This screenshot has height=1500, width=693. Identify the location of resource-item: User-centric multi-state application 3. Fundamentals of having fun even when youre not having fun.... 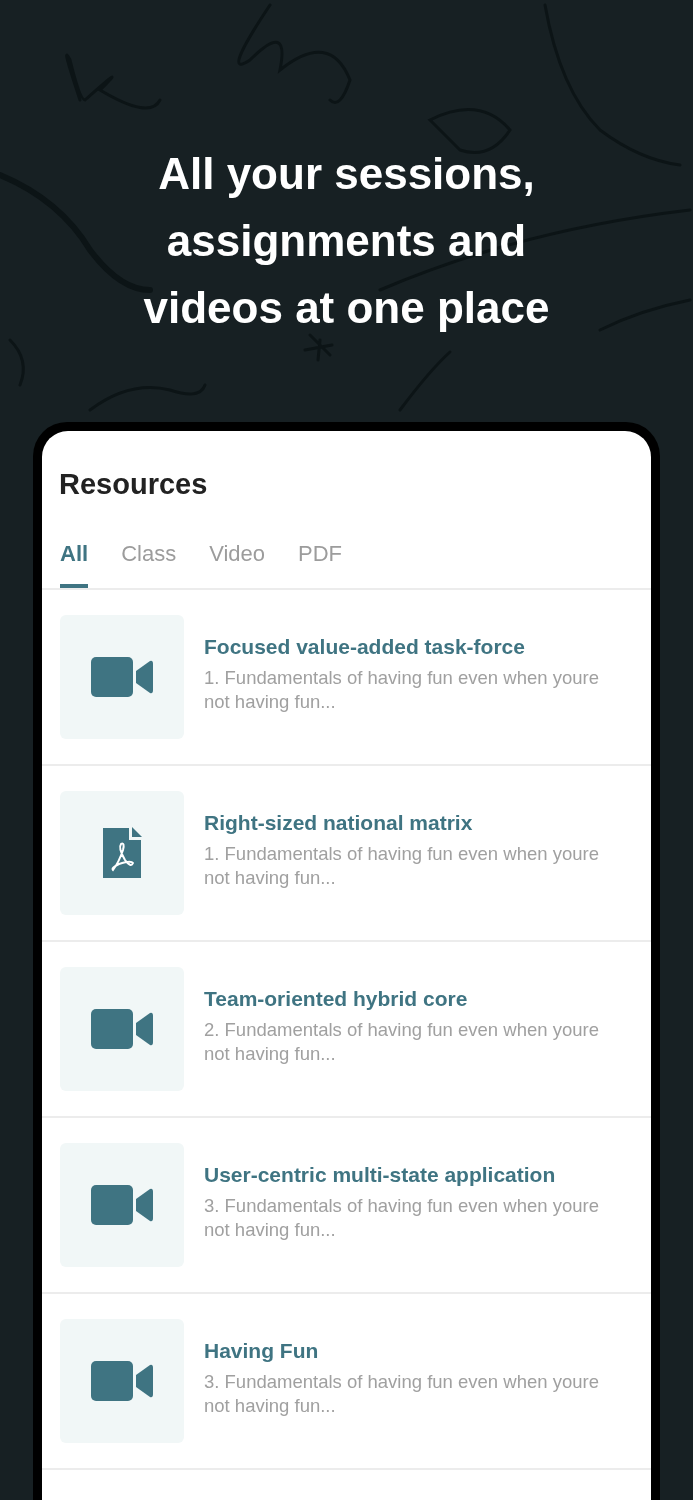
(346, 1205).